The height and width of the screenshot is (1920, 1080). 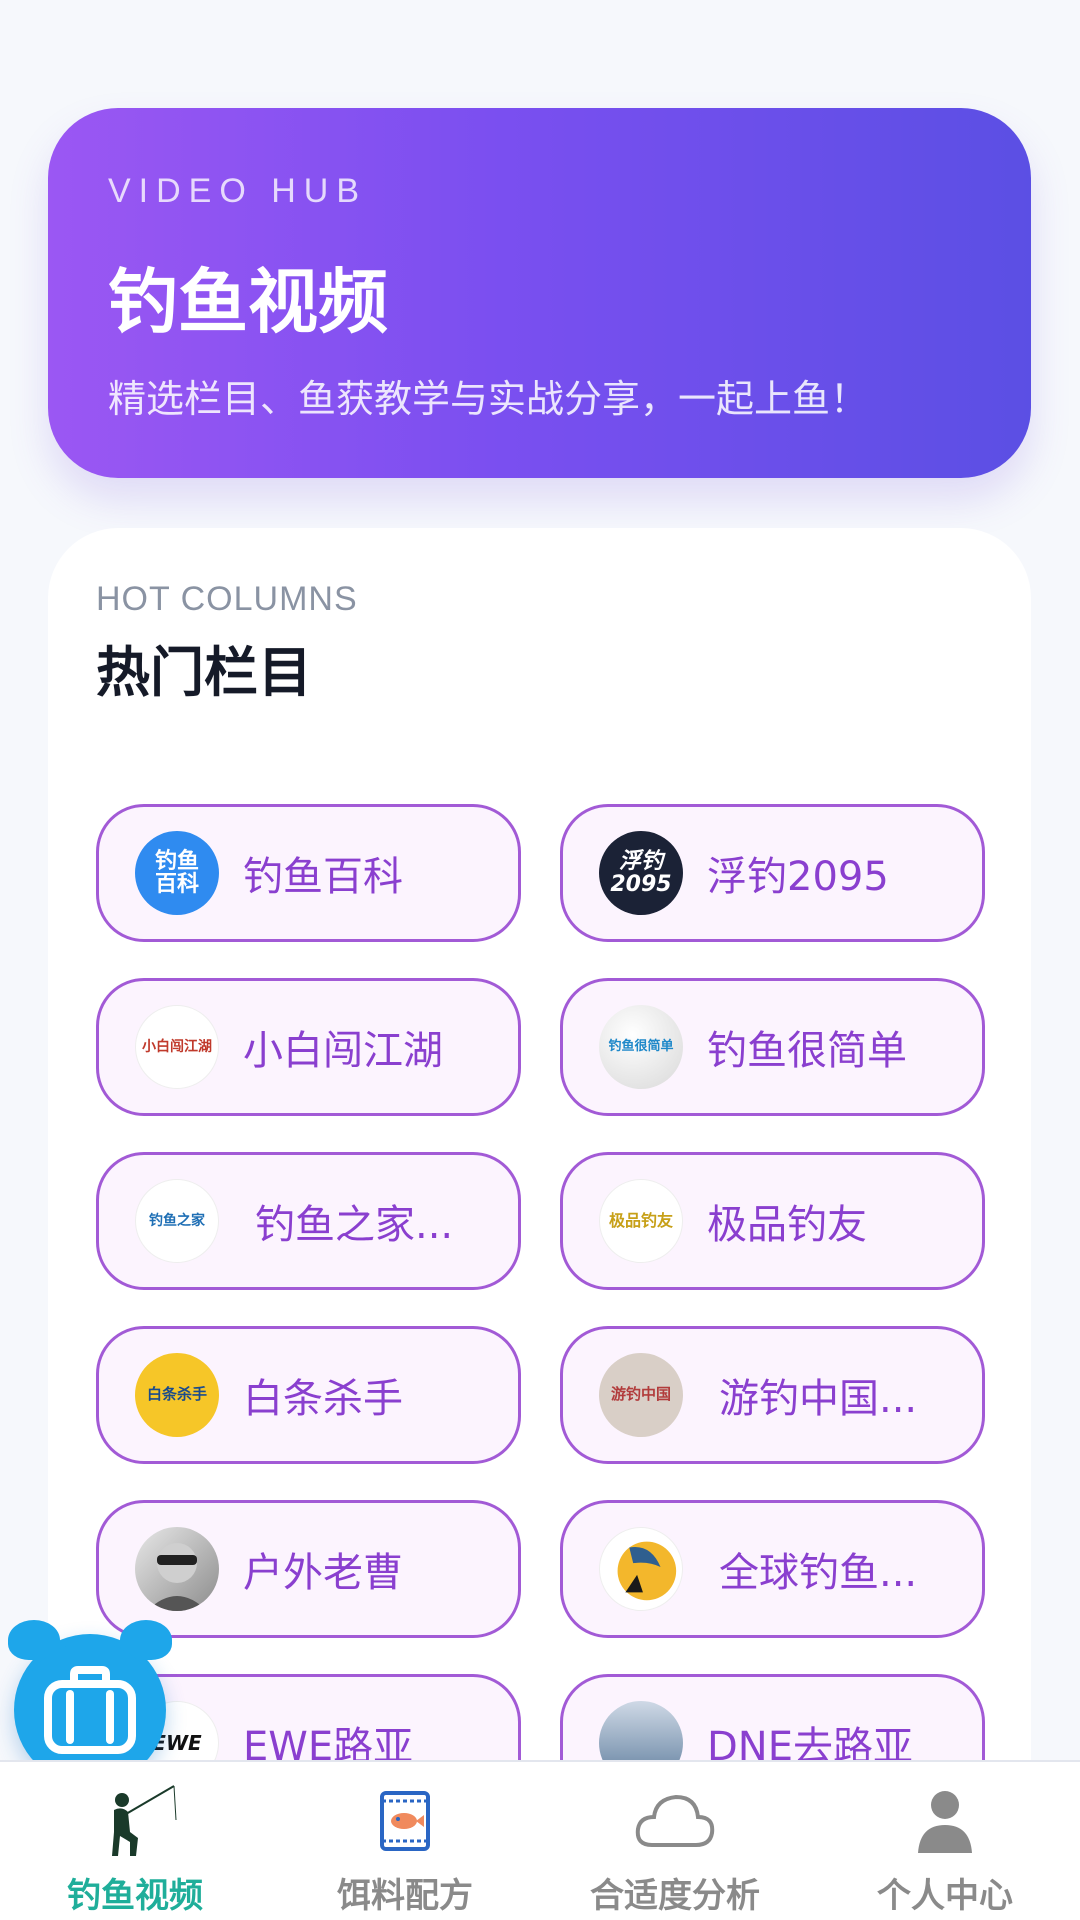 I want to click on column-chip: 小白闯江湖 小白闯江湖, so click(x=308, y=1047).